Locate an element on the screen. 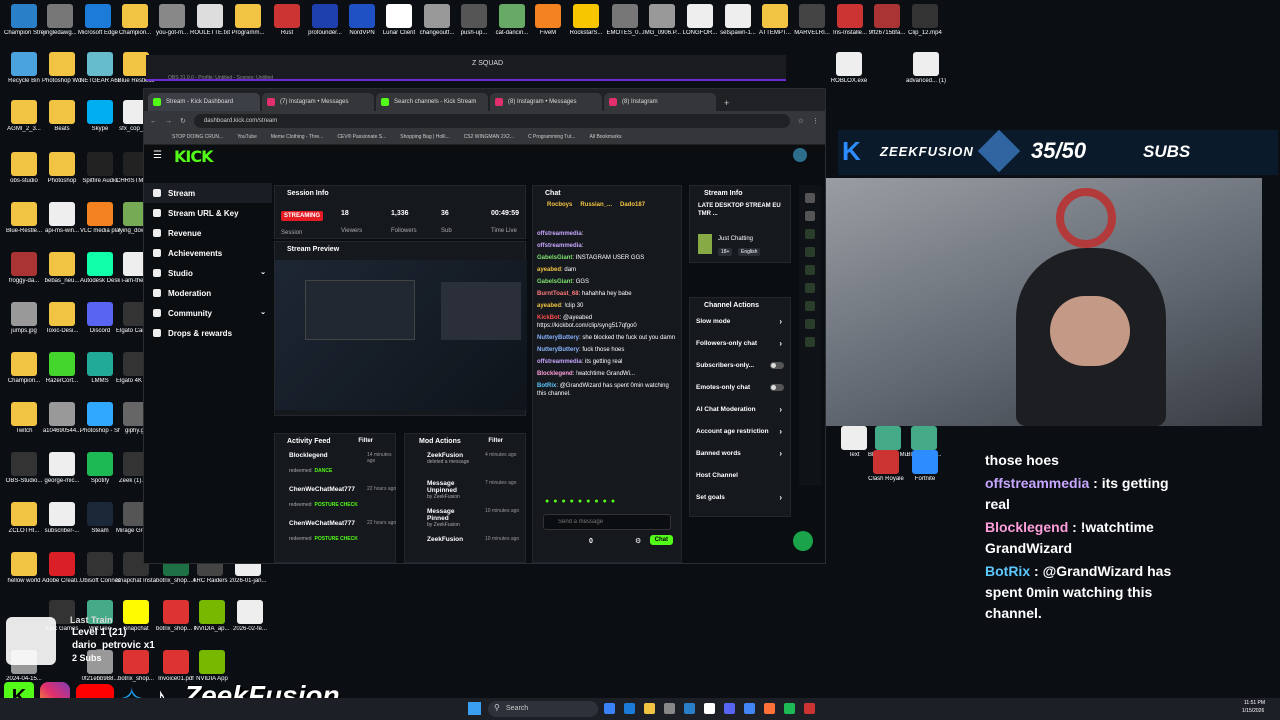  activity-item: Blocklegend redeemed DANCE 14 minutes ago is located at coordinates (342, 469).